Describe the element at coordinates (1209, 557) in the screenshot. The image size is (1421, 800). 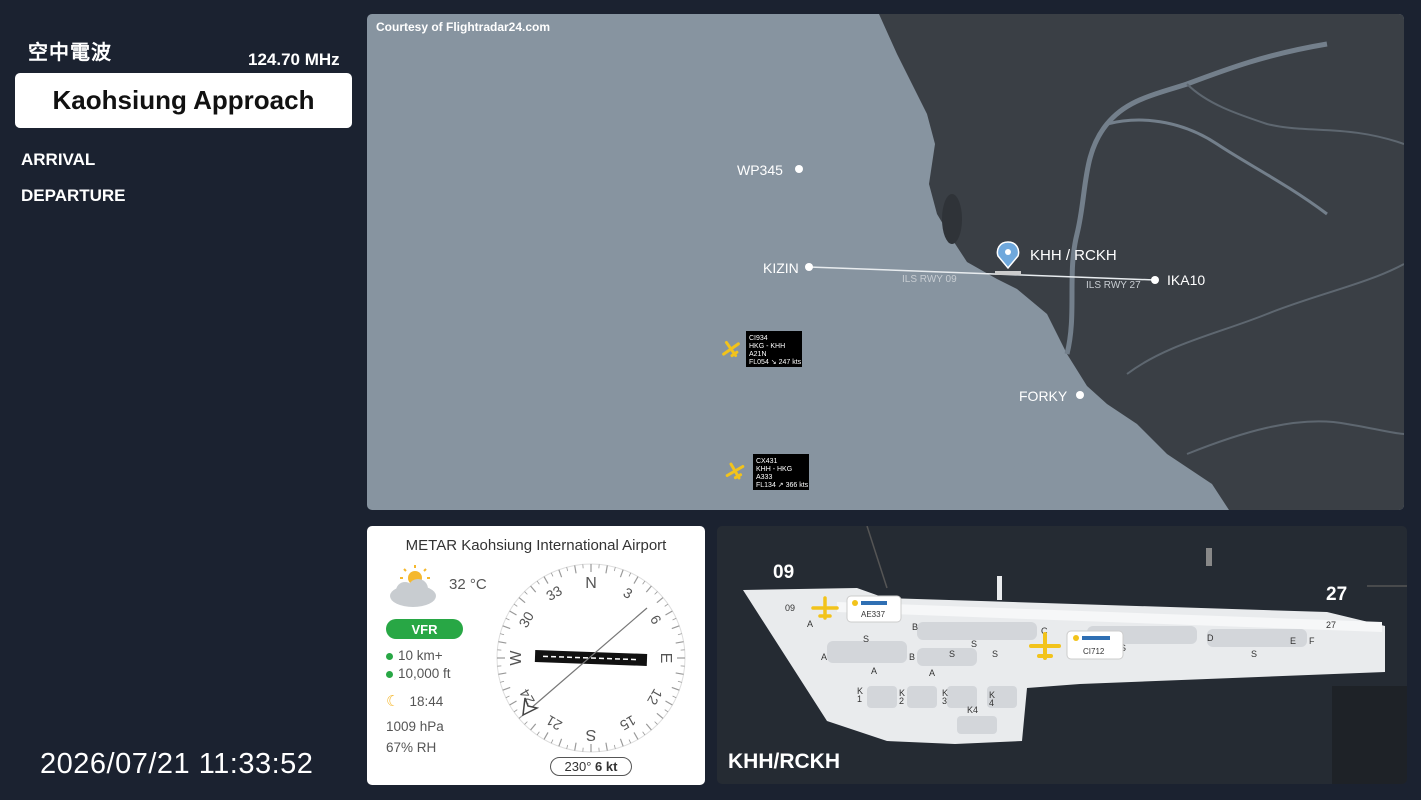
I see `building` at that location.